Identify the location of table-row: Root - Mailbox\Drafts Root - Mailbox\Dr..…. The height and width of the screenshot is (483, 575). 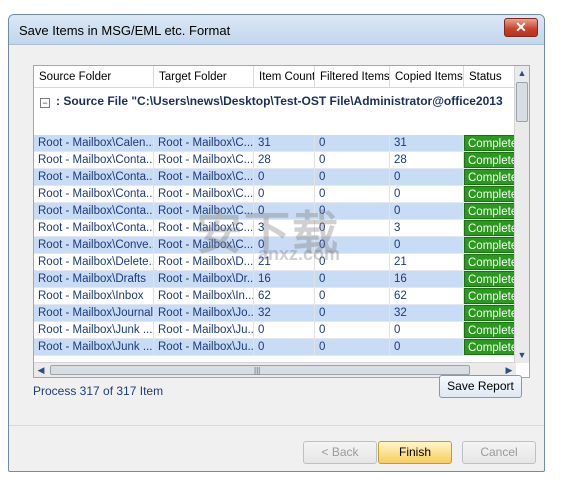
(275, 279).